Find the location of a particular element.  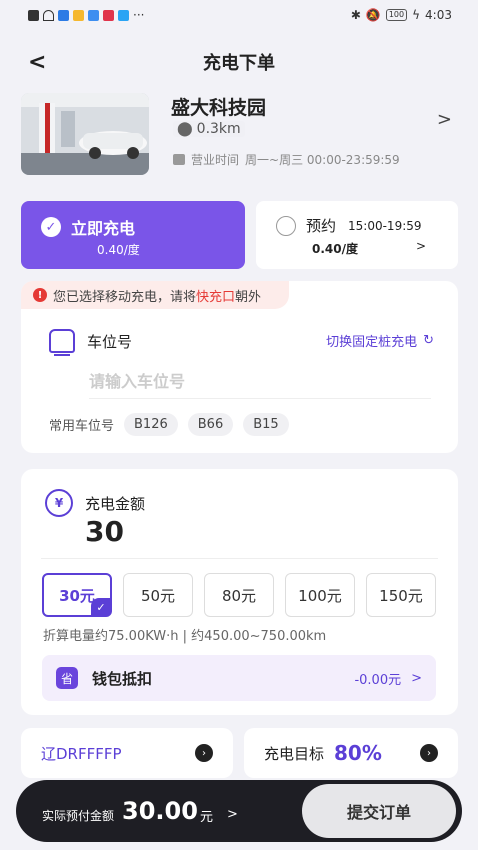

amount-option: 150元 is located at coordinates (401, 595).